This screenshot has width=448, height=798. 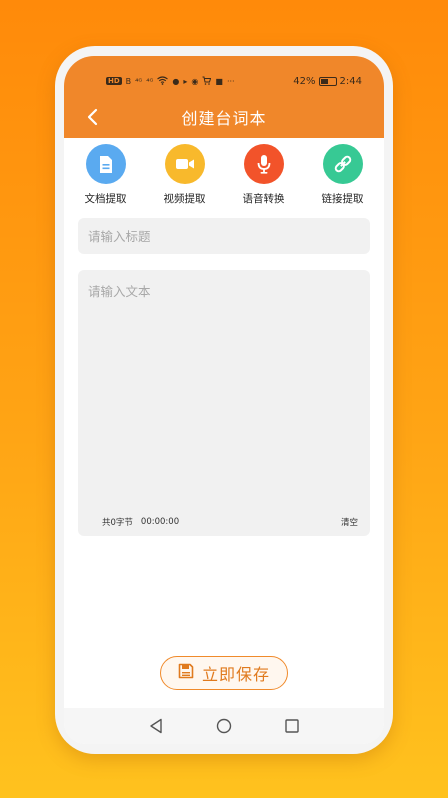 I want to click on char-count: 共0字节, so click(x=117, y=523).